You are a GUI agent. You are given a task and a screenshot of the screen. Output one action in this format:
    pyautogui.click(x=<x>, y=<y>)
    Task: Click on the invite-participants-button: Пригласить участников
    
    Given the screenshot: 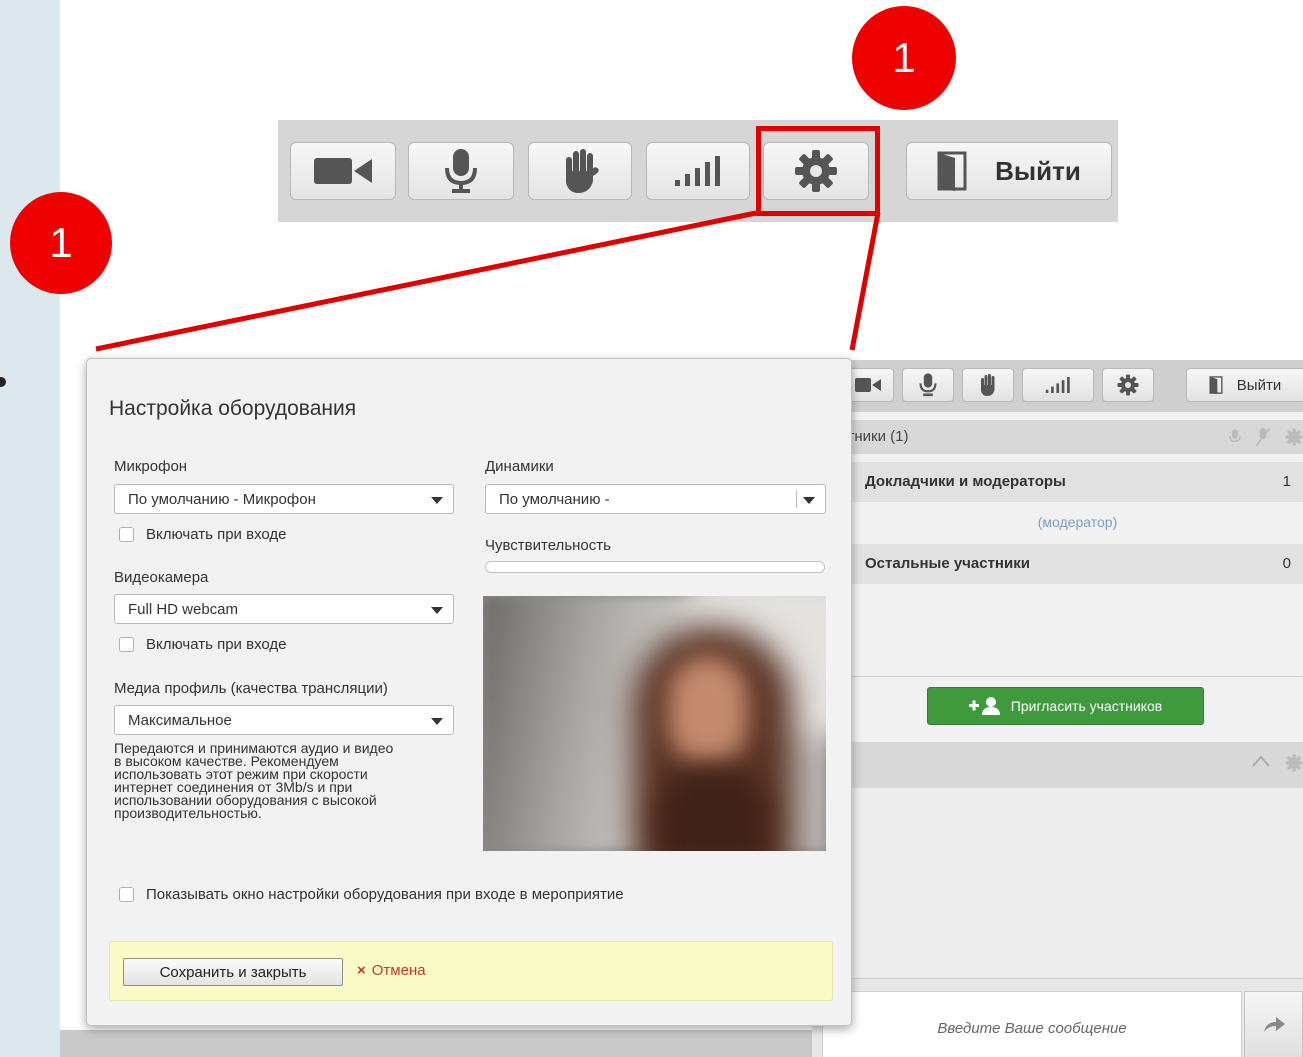 What is the action you would take?
    pyautogui.click(x=1065, y=706)
    